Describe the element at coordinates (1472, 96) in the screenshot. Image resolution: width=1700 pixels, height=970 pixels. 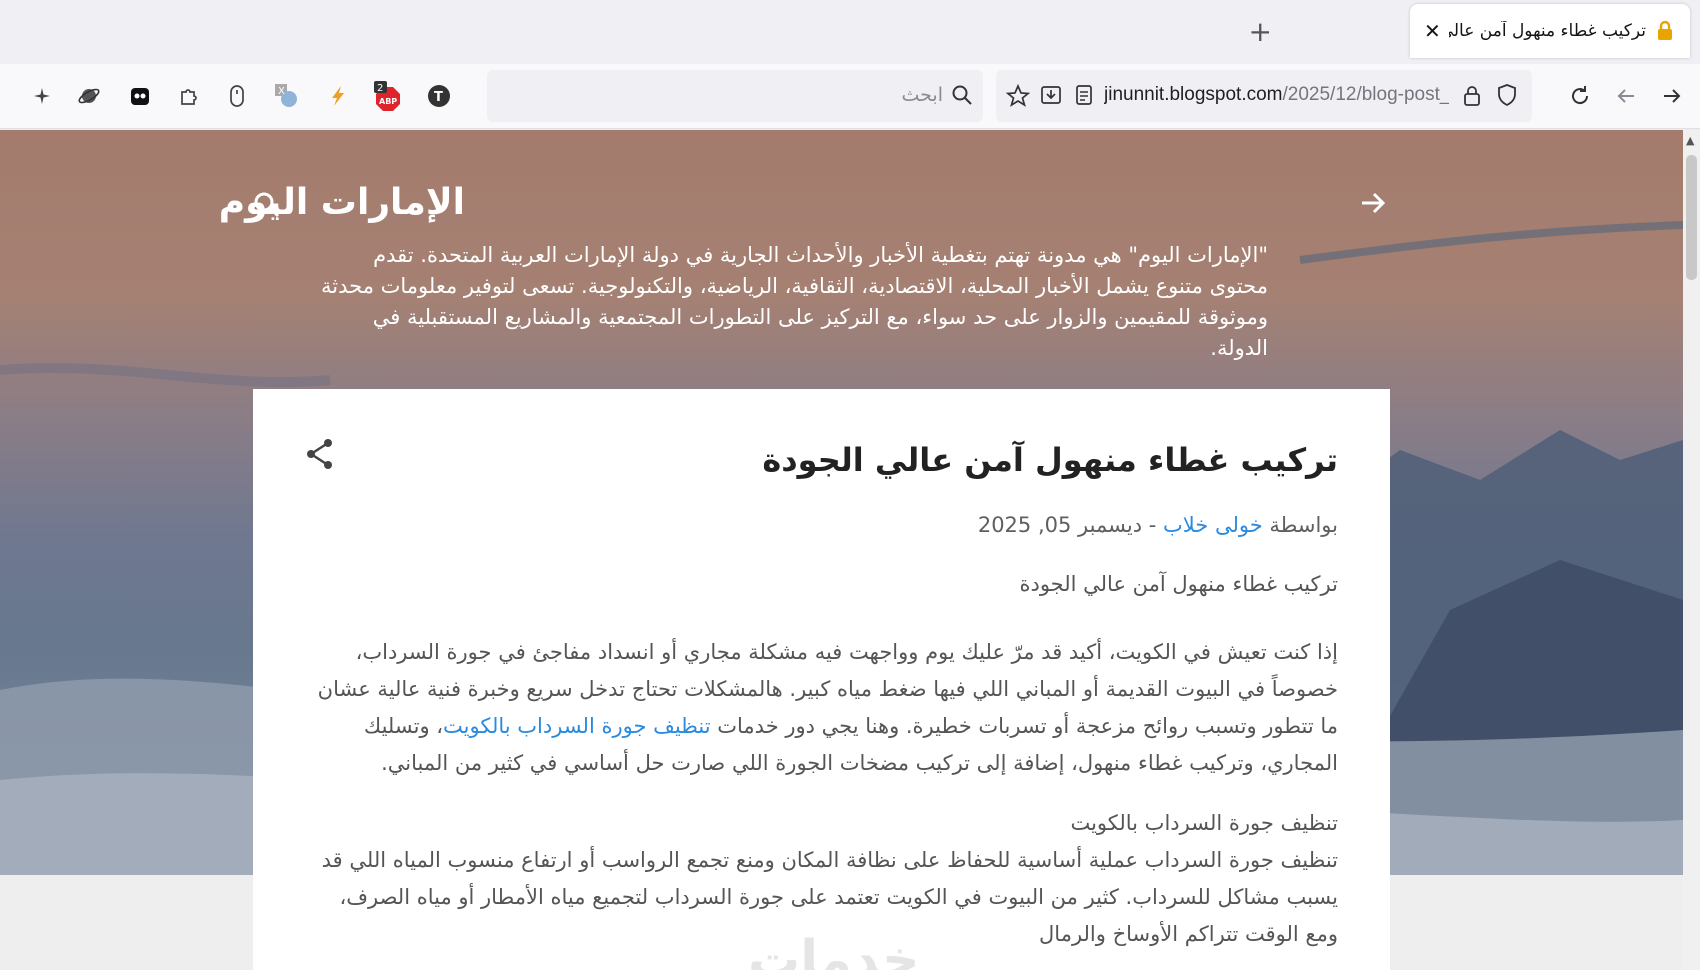
I see `lock-icon` at that location.